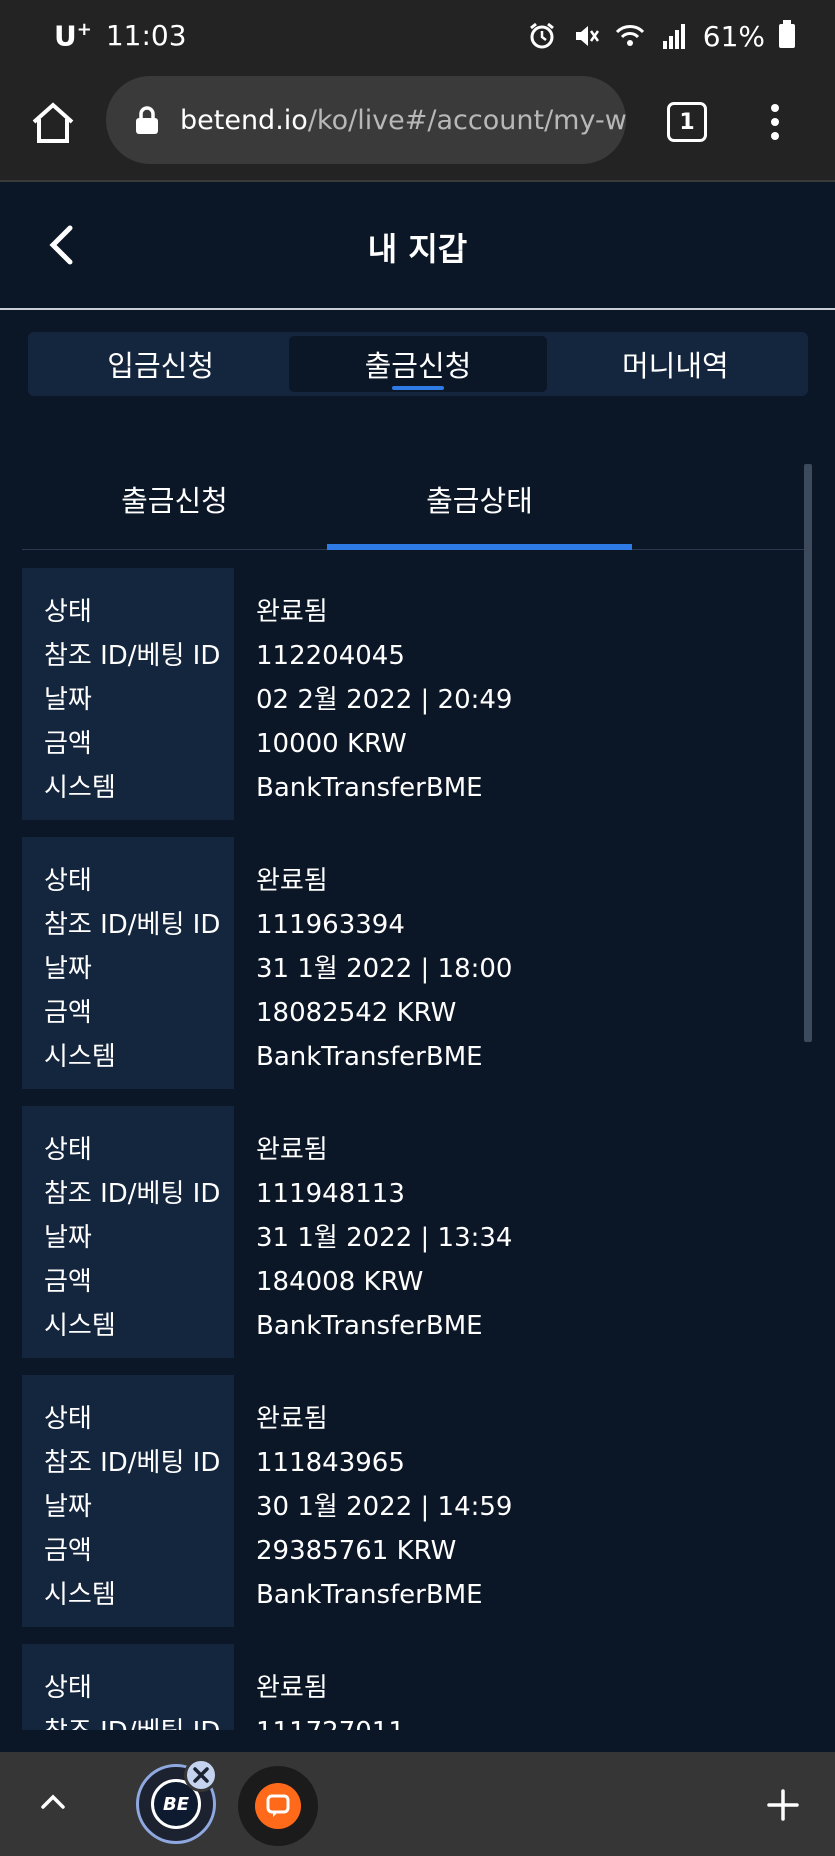 This screenshot has width=835, height=1856. I want to click on value-ref-id: 111963394, so click(330, 925).